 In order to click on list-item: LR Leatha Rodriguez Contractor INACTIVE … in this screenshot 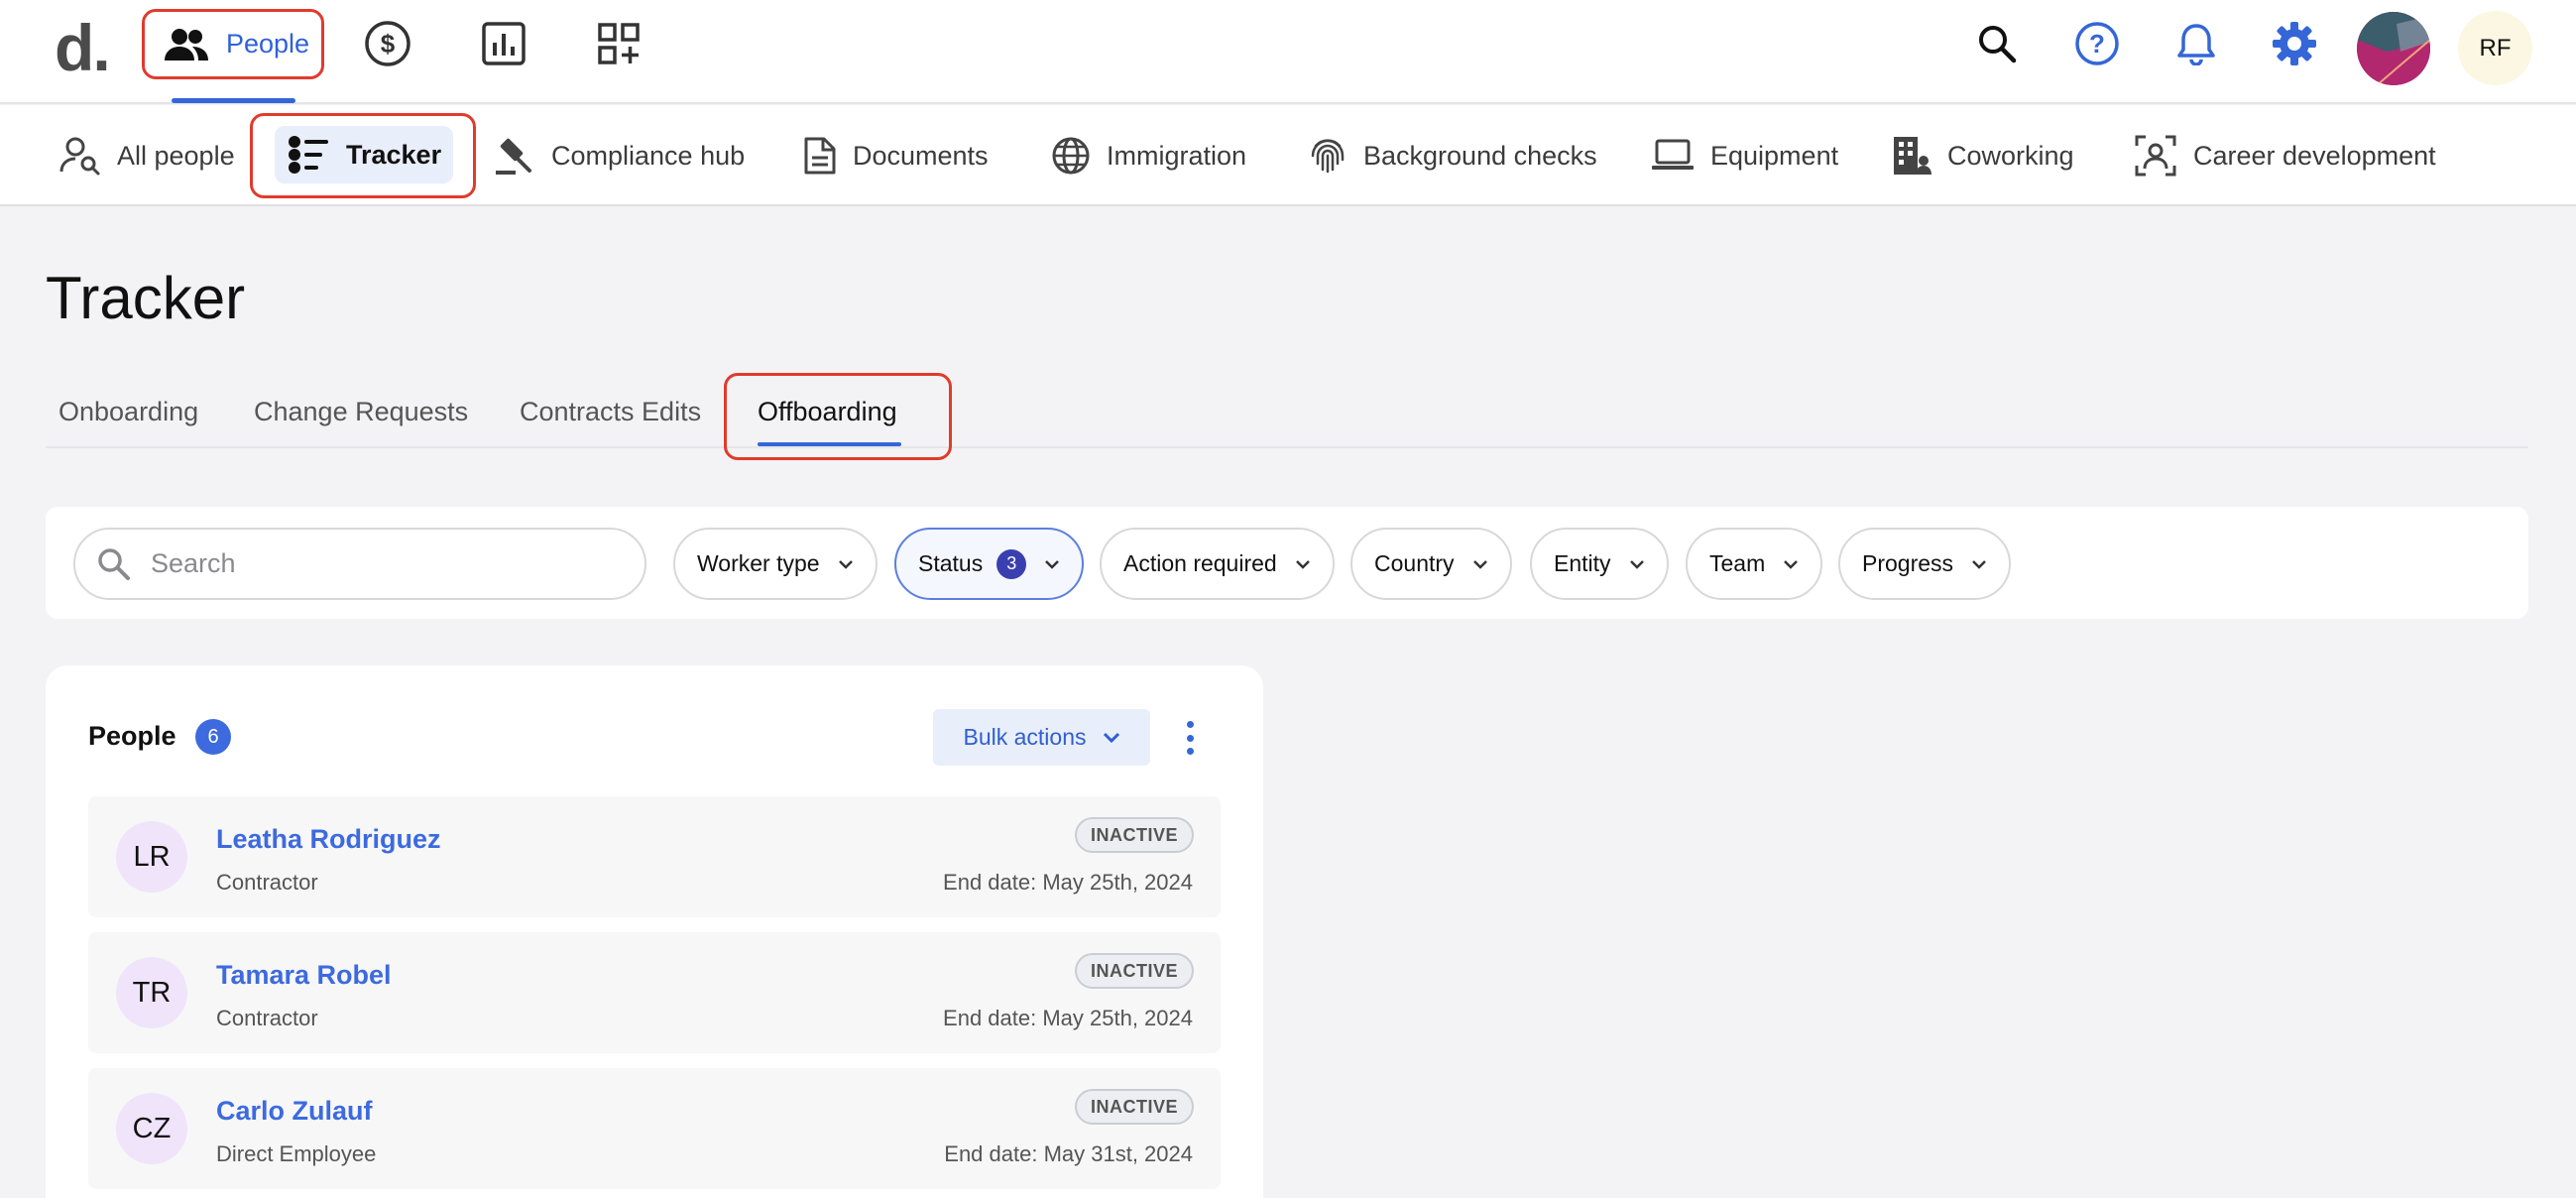, I will do `click(654, 856)`.